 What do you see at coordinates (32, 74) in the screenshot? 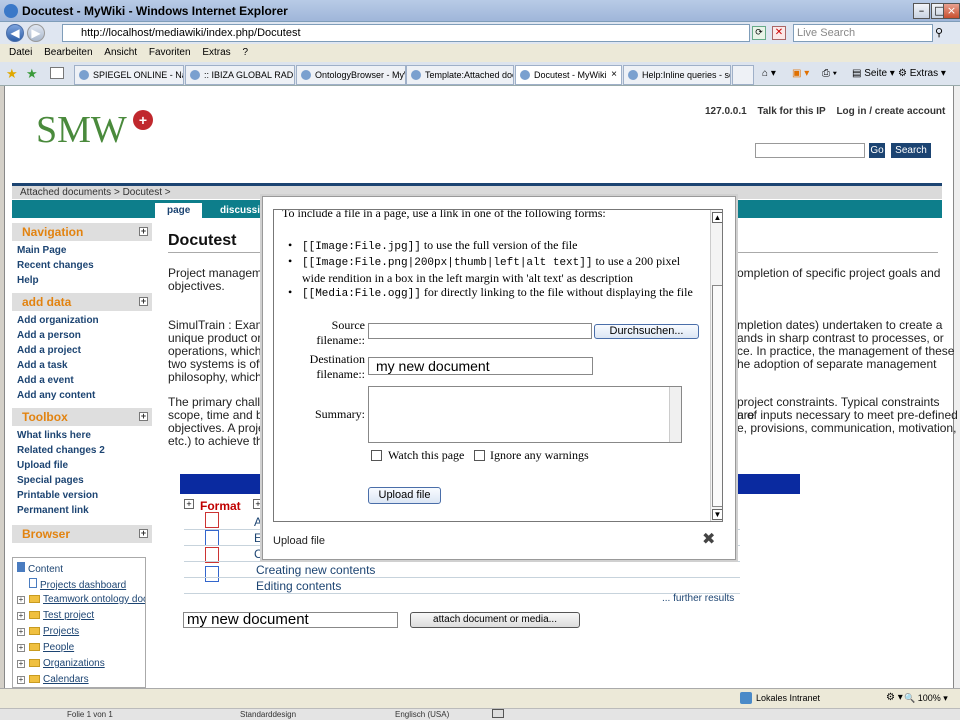
I see `add-favorites-icon: ★` at bounding box center [32, 74].